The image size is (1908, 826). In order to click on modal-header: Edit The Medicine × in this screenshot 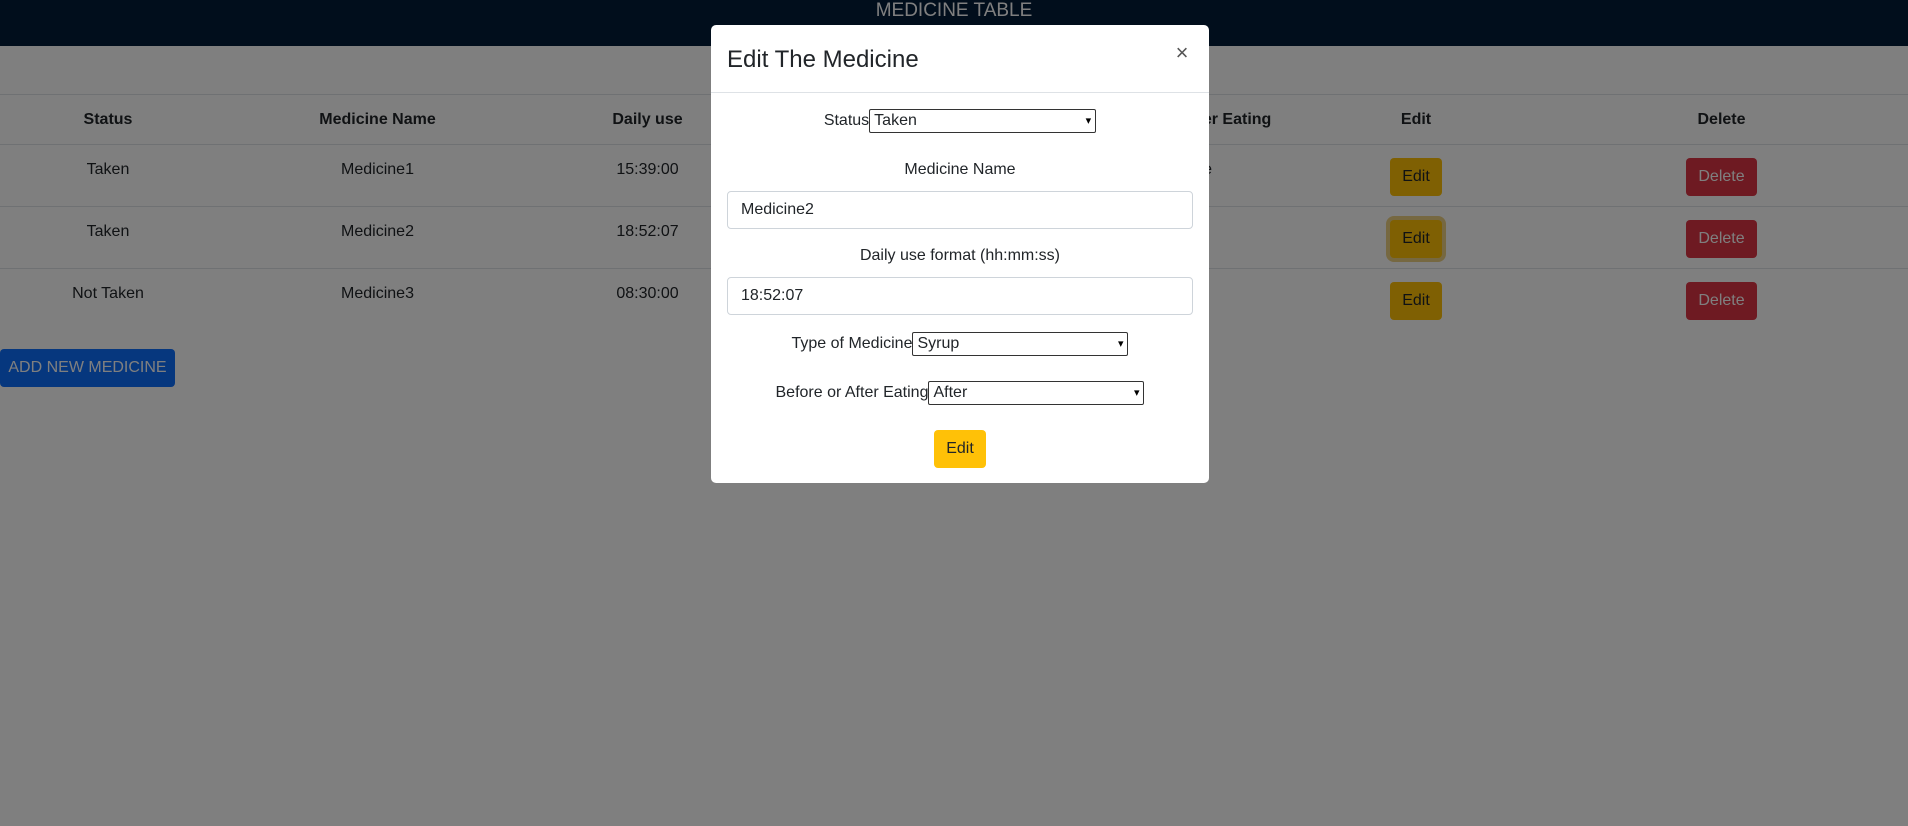, I will do `click(960, 59)`.